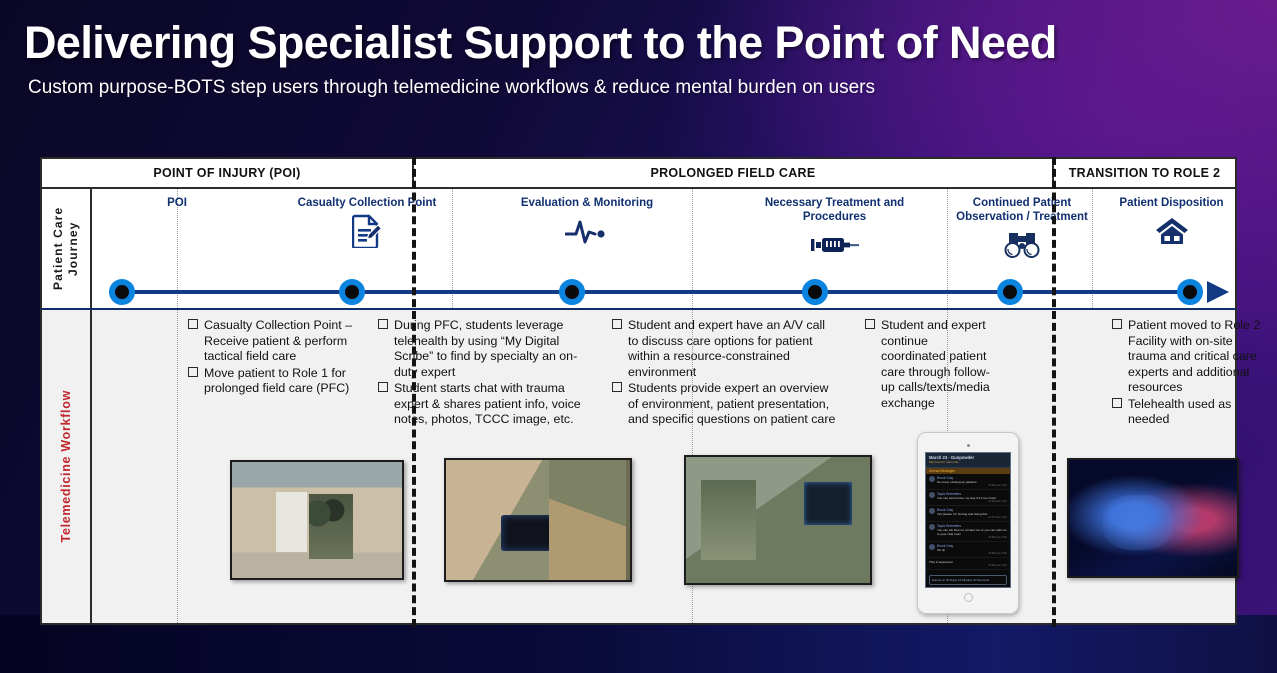 Image resolution: width=1277 pixels, height=673 pixels. What do you see at coordinates (228, 173) in the screenshot?
I see `phase-header-poi: POINT OF INJURY (POI)` at bounding box center [228, 173].